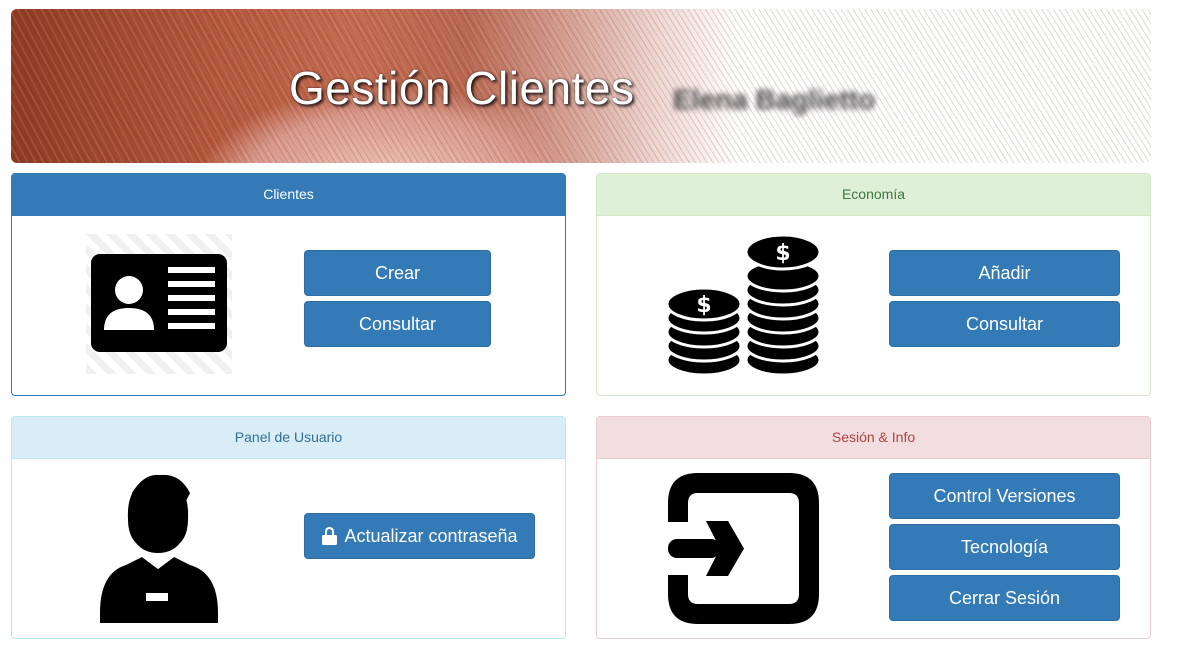 This screenshot has height=661, width=1186. Describe the element at coordinates (397, 273) in the screenshot. I see `create-client-button: Crear` at that location.